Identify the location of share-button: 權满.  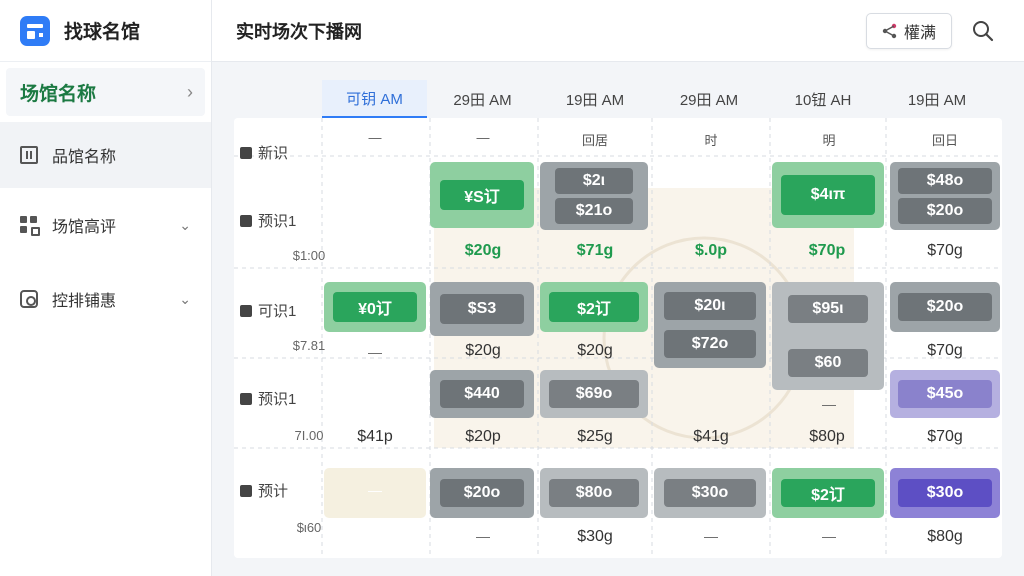
(909, 31).